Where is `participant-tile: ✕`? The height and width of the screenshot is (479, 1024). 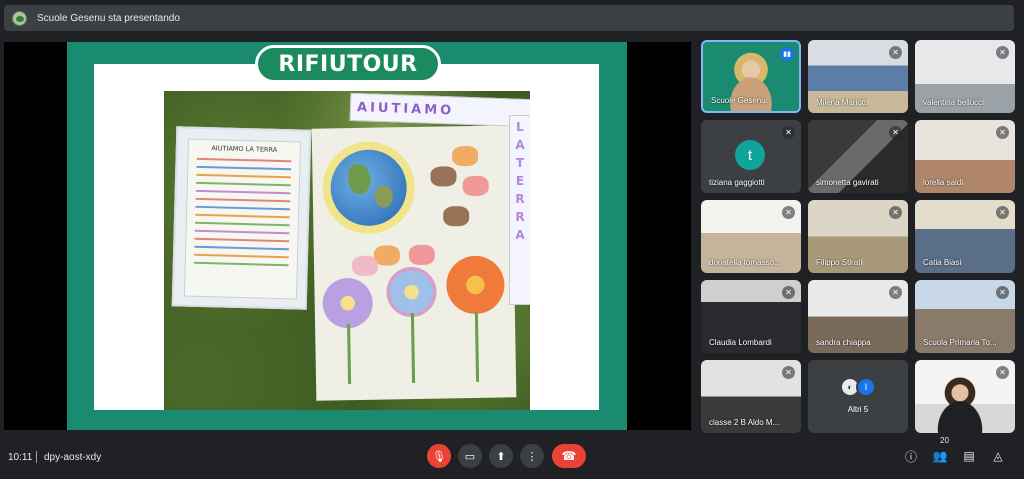 participant-tile: ✕ is located at coordinates (965, 396).